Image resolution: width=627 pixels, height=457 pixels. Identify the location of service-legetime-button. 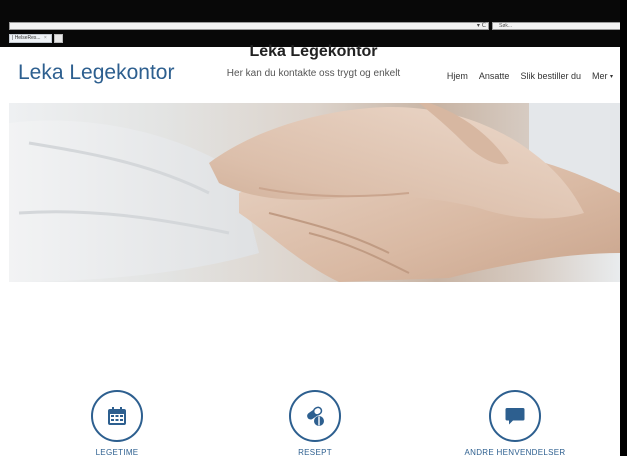
(117, 416).